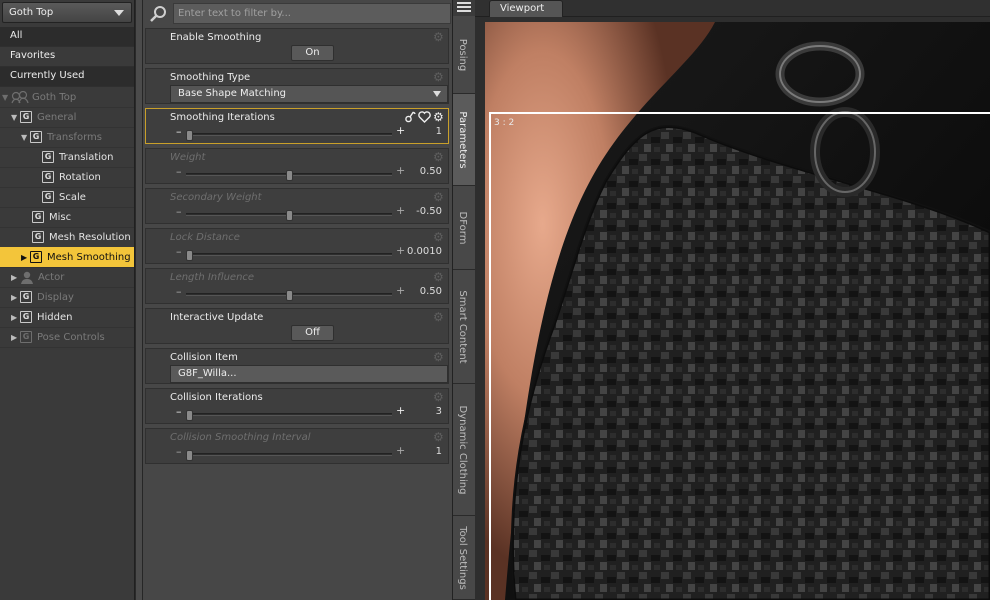 The height and width of the screenshot is (600, 990). I want to click on pane-splitter, so click(139, 300).